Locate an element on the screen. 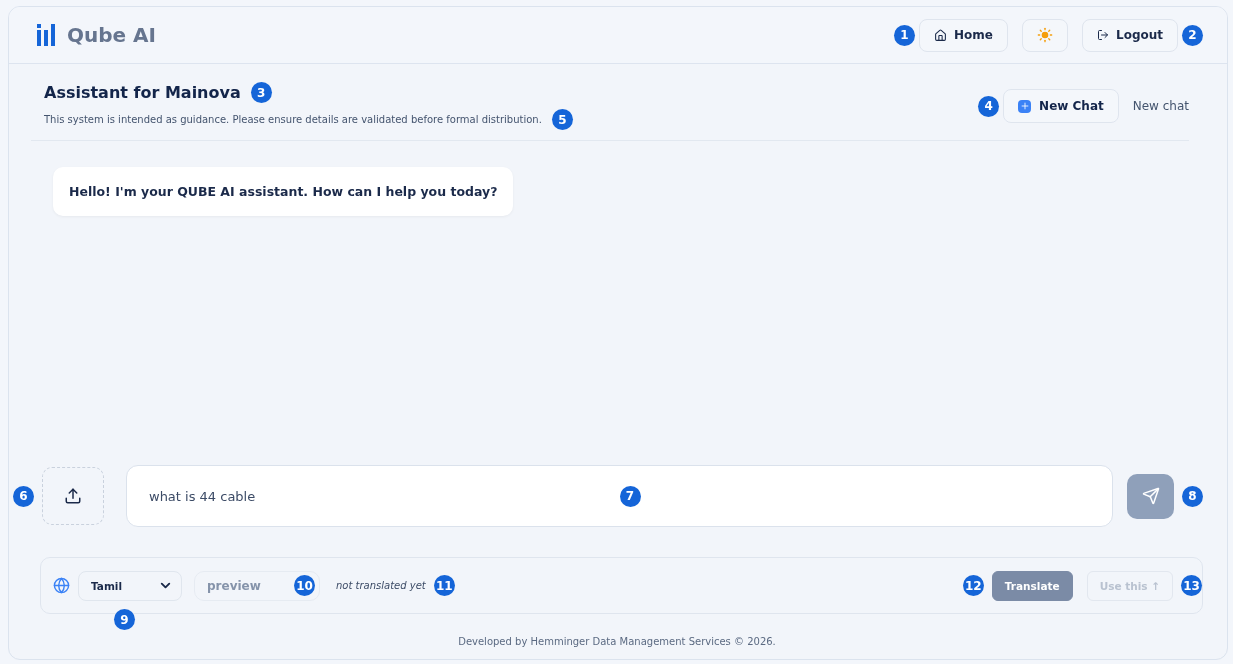 The image size is (1233, 664). house-icon is located at coordinates (941, 35).